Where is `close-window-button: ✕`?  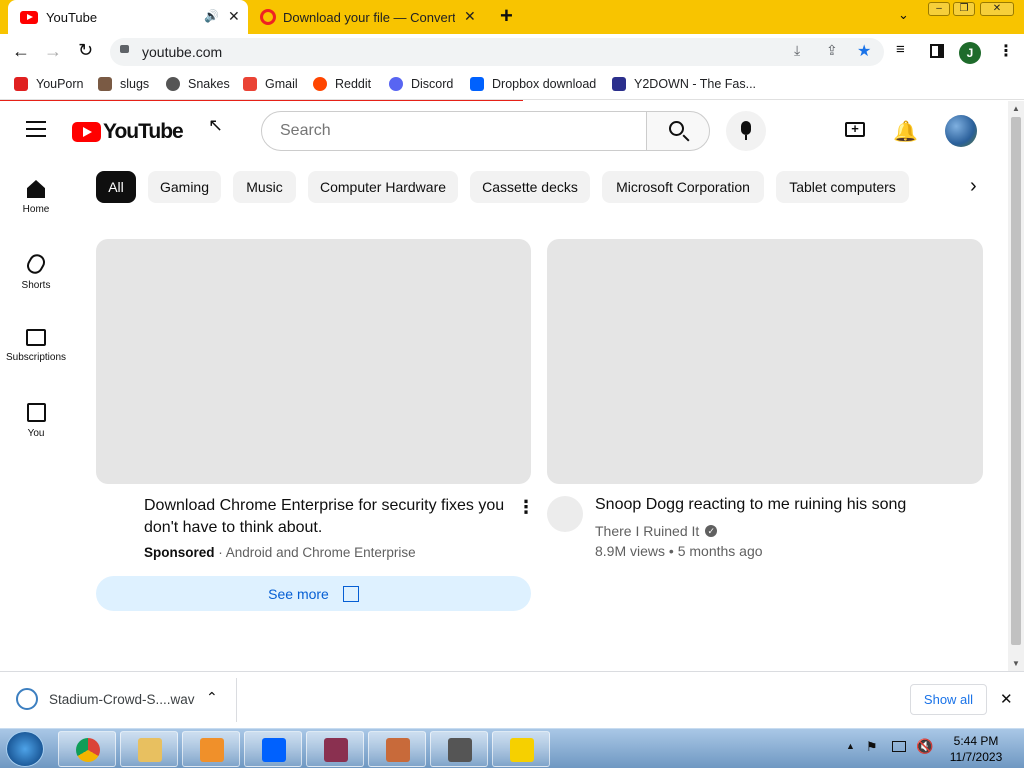 close-window-button: ✕ is located at coordinates (997, 9).